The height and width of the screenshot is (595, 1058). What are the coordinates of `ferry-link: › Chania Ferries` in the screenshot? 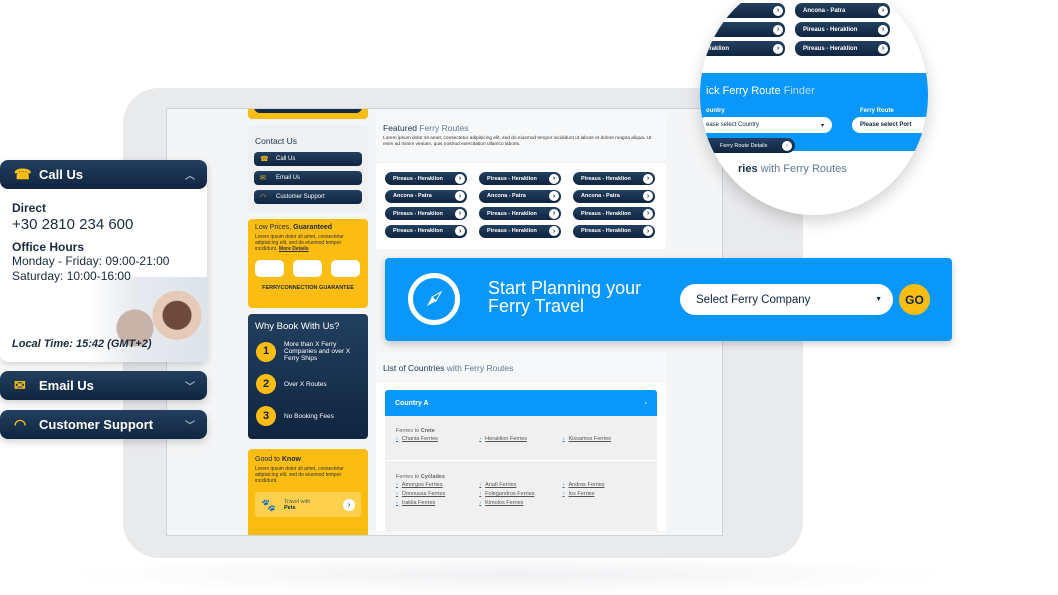 It's located at (437, 439).